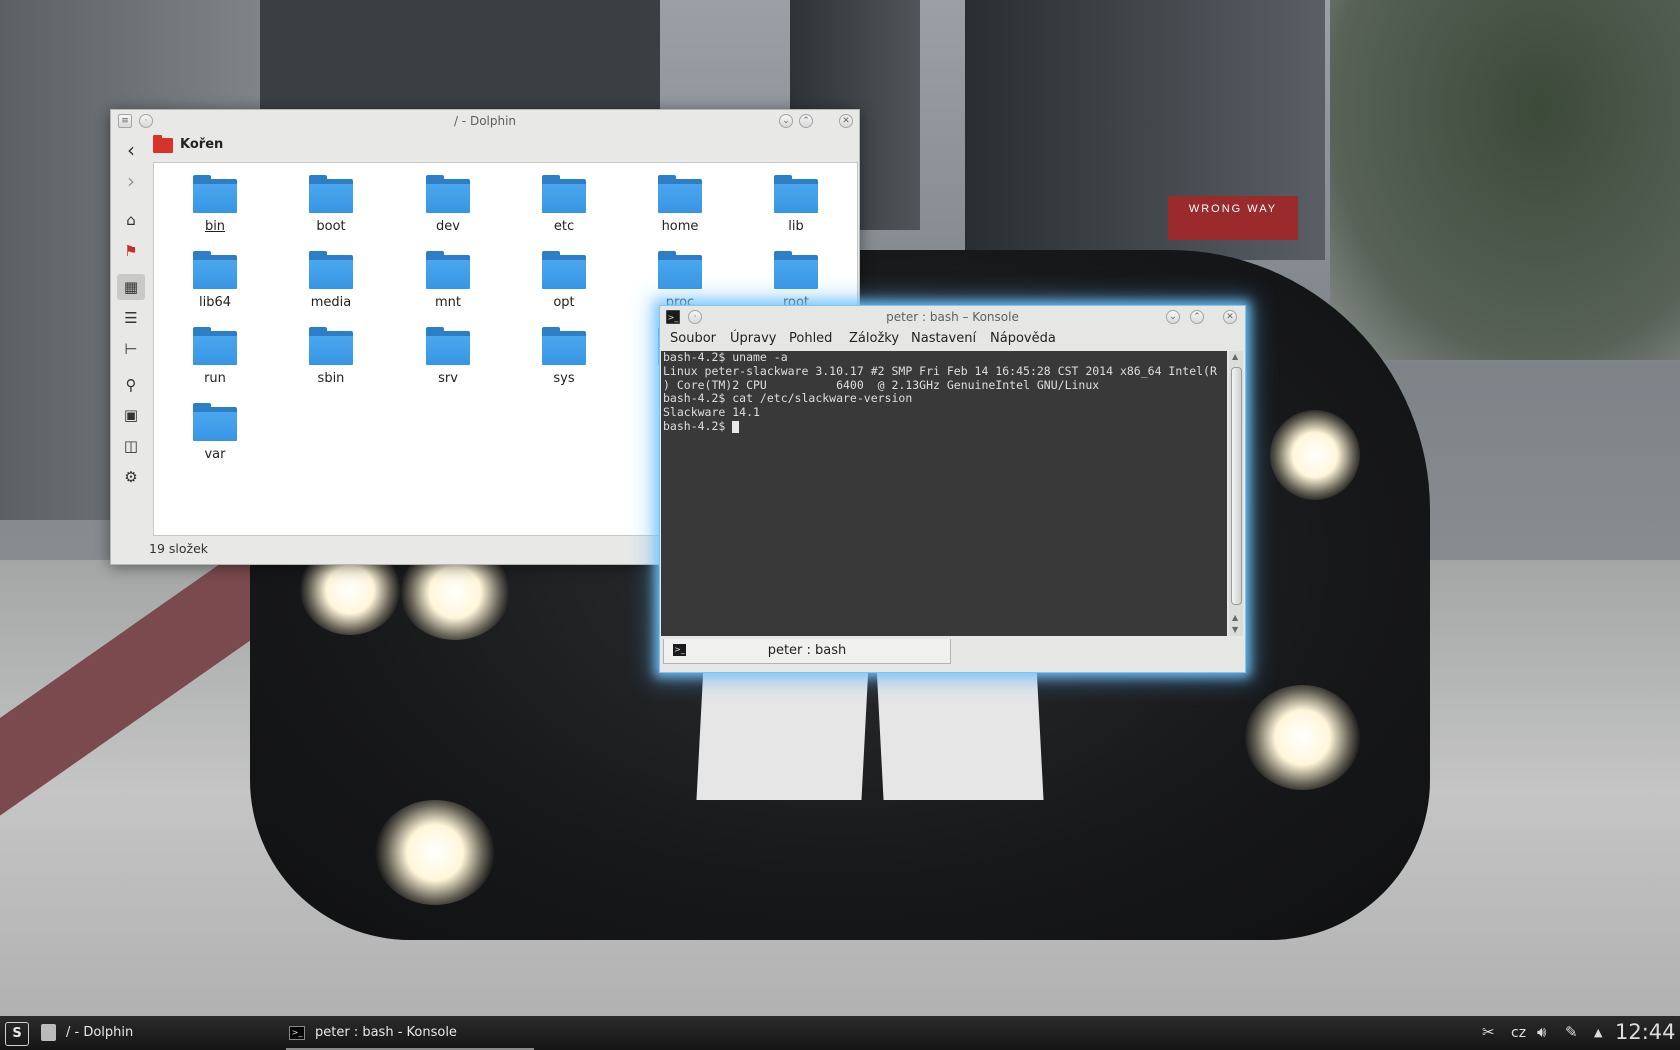 The height and width of the screenshot is (1050, 1680). Describe the element at coordinates (788, 398) in the screenshot. I see `terminal-line: bash-4.2$ cat /etc/slackware-version` at that location.